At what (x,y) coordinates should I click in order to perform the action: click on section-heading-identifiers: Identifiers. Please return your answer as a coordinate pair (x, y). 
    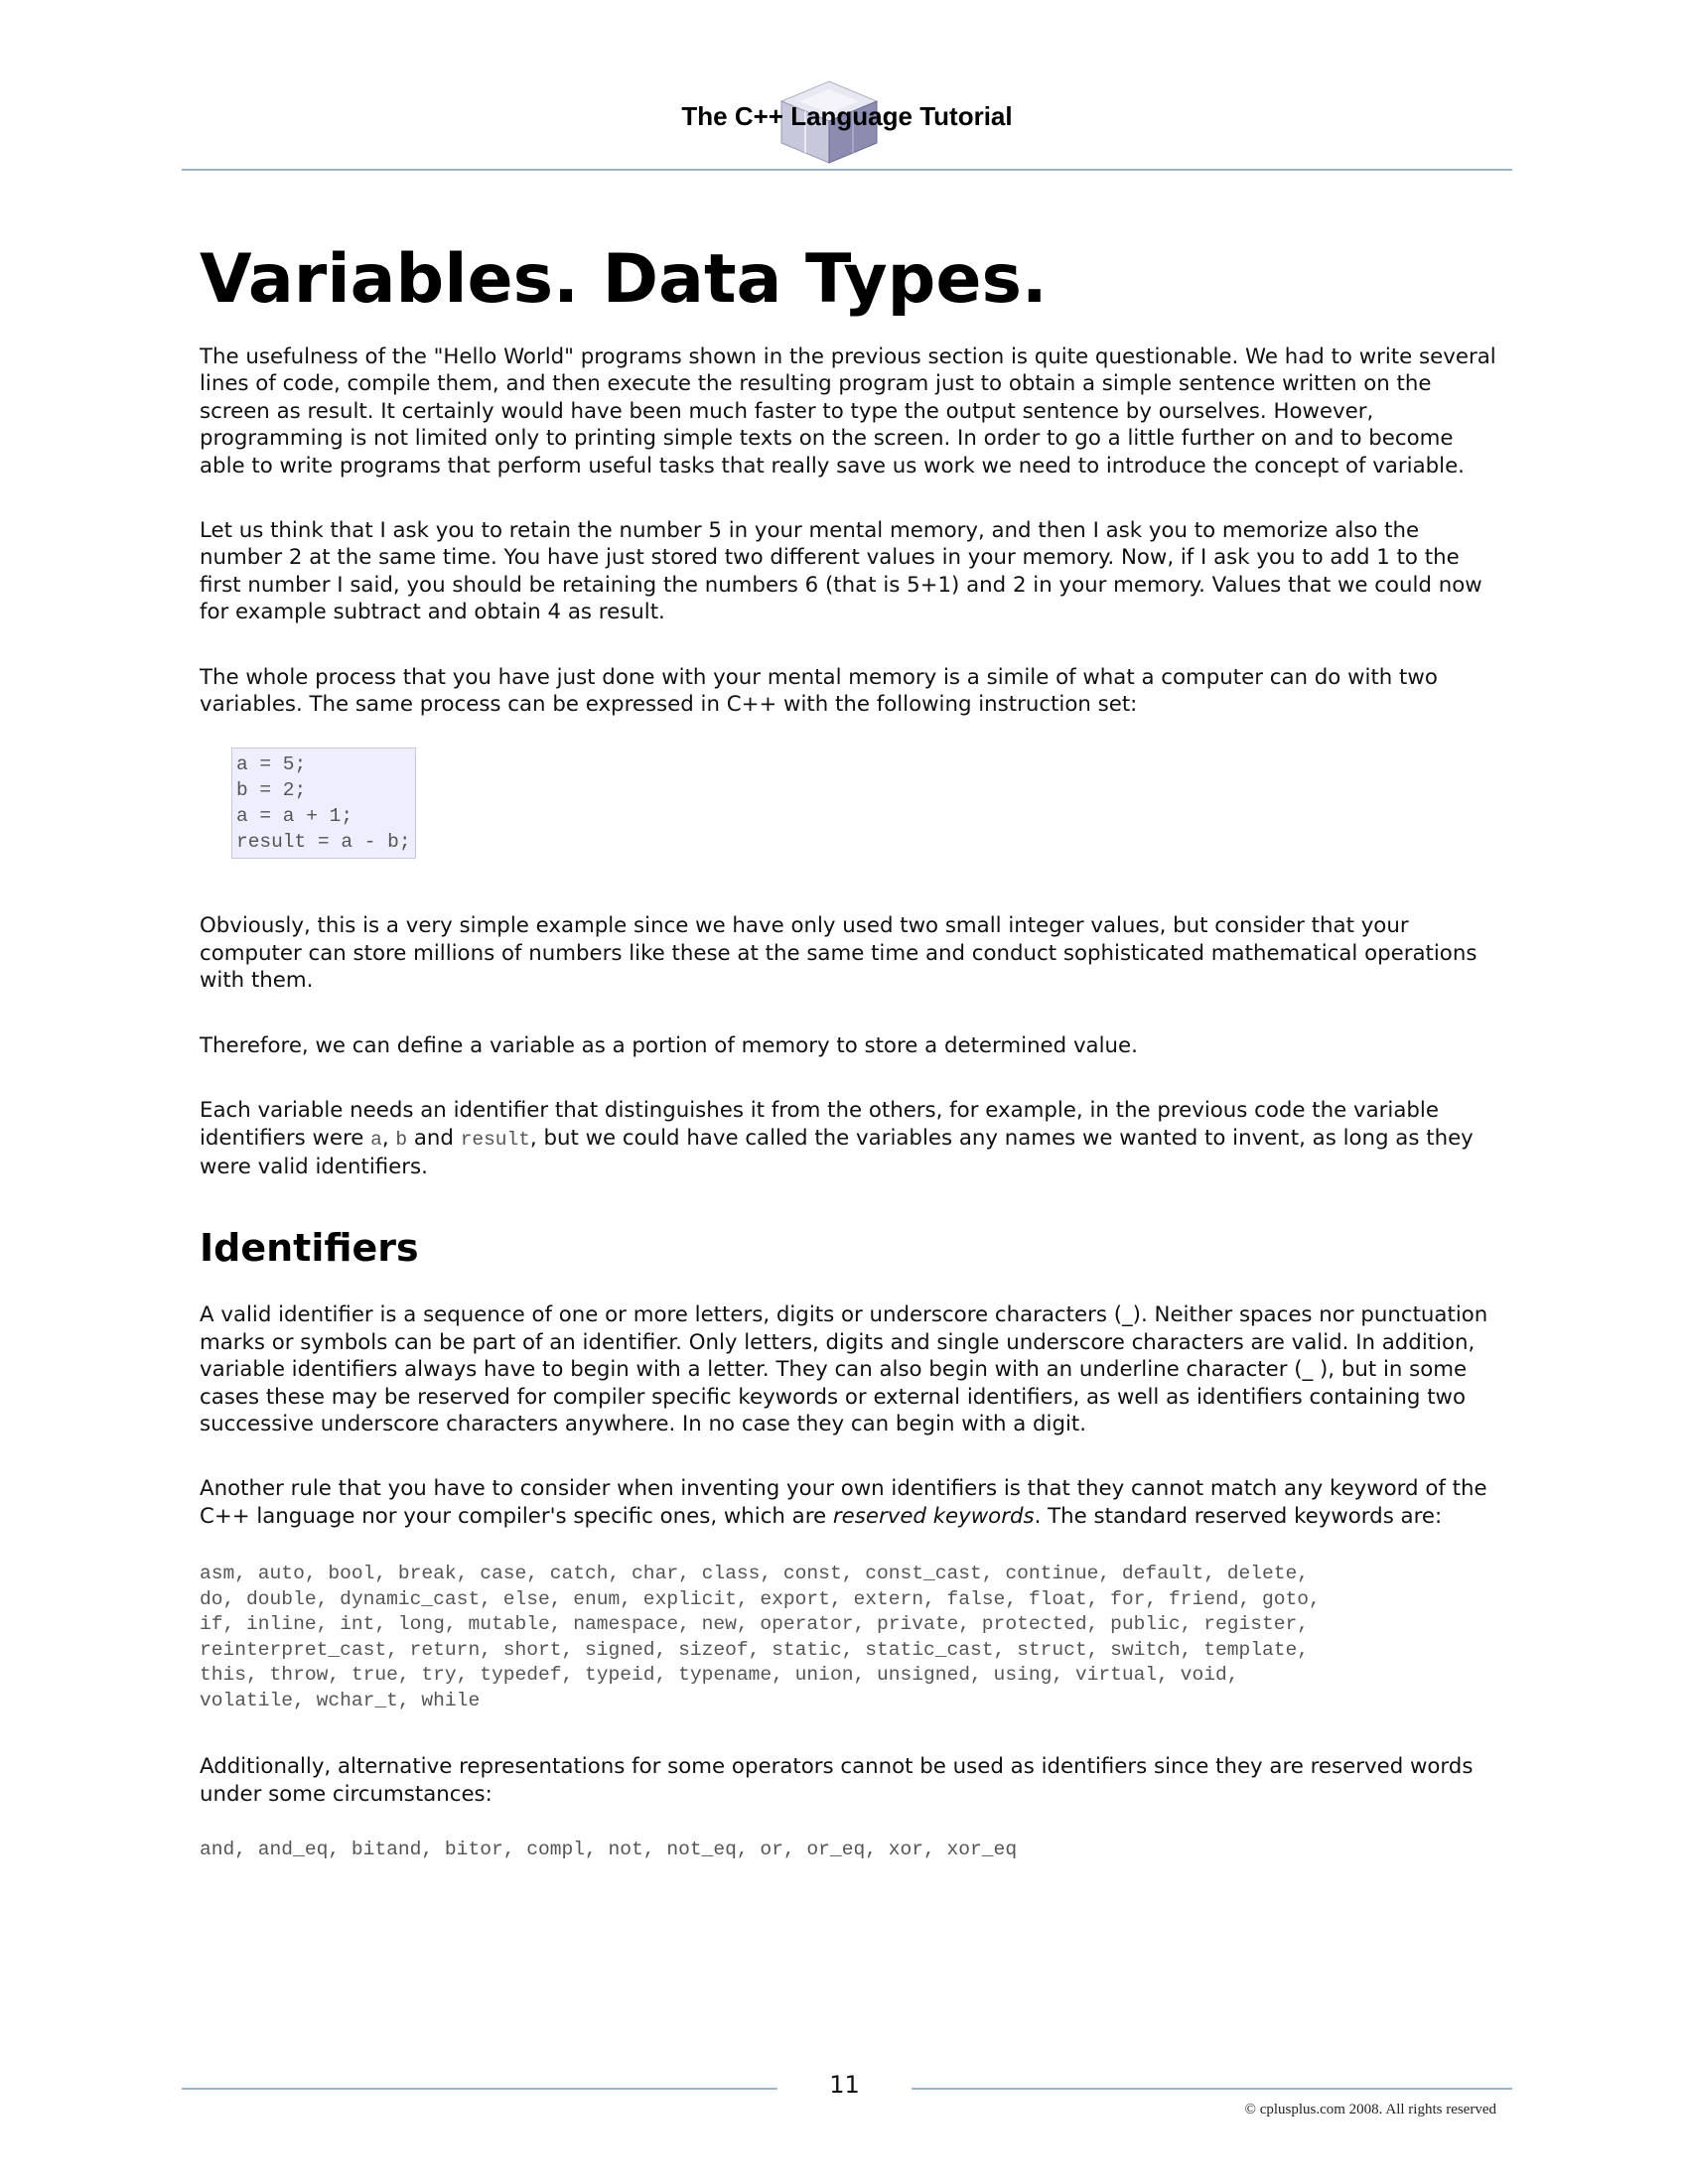
    Looking at the image, I should click on (309, 1248).